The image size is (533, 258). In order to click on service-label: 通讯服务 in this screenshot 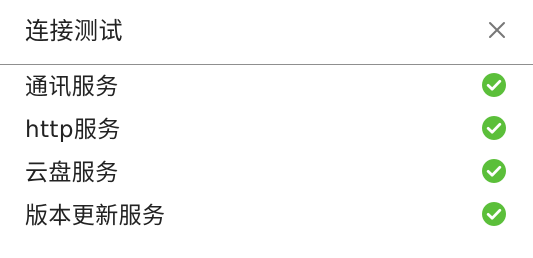, I will do `click(72, 87)`.